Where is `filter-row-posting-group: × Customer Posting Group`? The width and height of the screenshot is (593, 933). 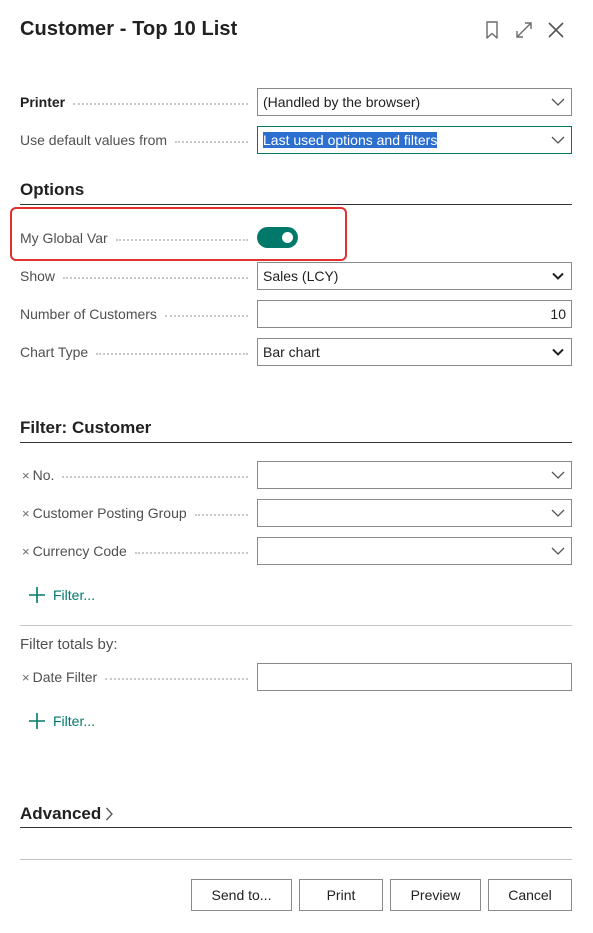
filter-row-posting-group: × Customer Posting Group is located at coordinates (296, 513).